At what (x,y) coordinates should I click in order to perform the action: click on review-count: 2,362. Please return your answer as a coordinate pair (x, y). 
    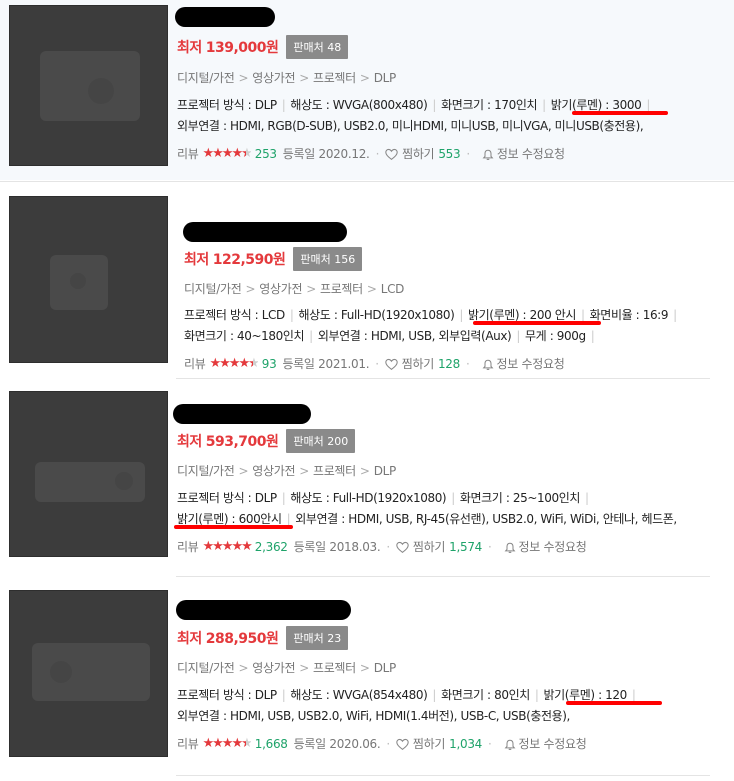
    Looking at the image, I should click on (271, 547).